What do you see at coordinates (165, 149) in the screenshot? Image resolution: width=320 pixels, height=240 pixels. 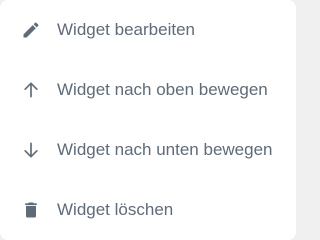 I see `menu-item-label: Widget nach unten bewegen` at bounding box center [165, 149].